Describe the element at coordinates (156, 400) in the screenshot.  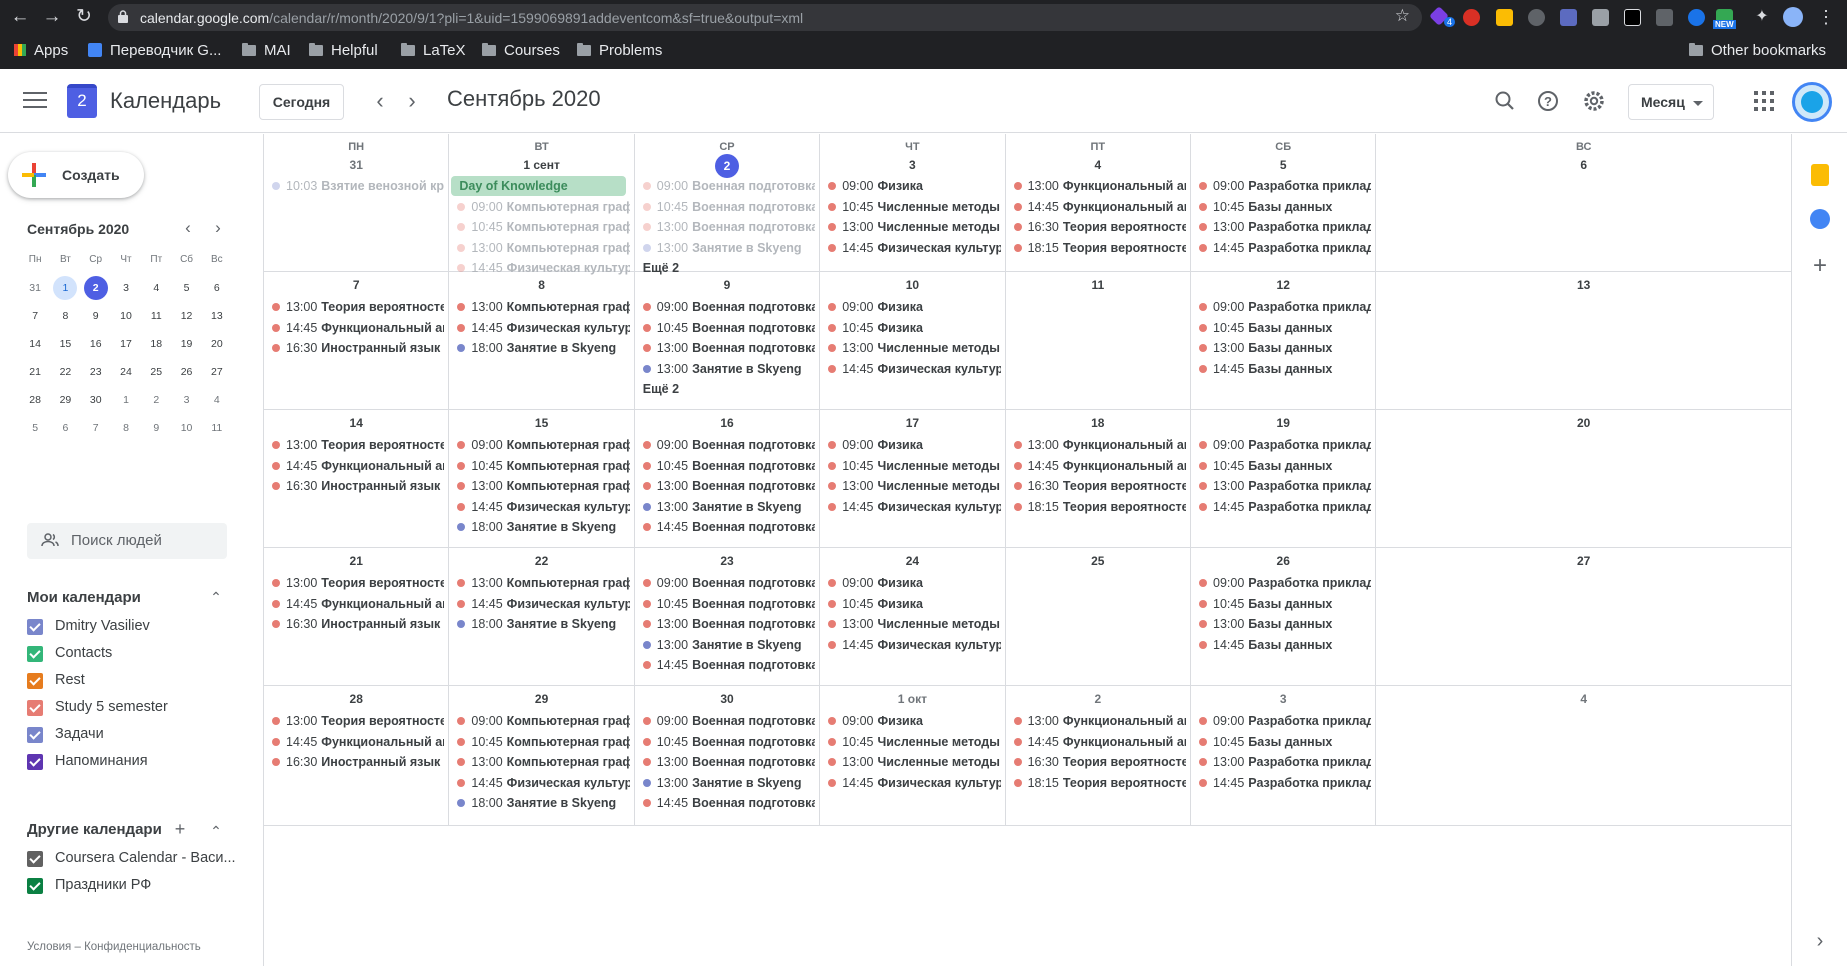
I see `mini-day: 2` at that location.